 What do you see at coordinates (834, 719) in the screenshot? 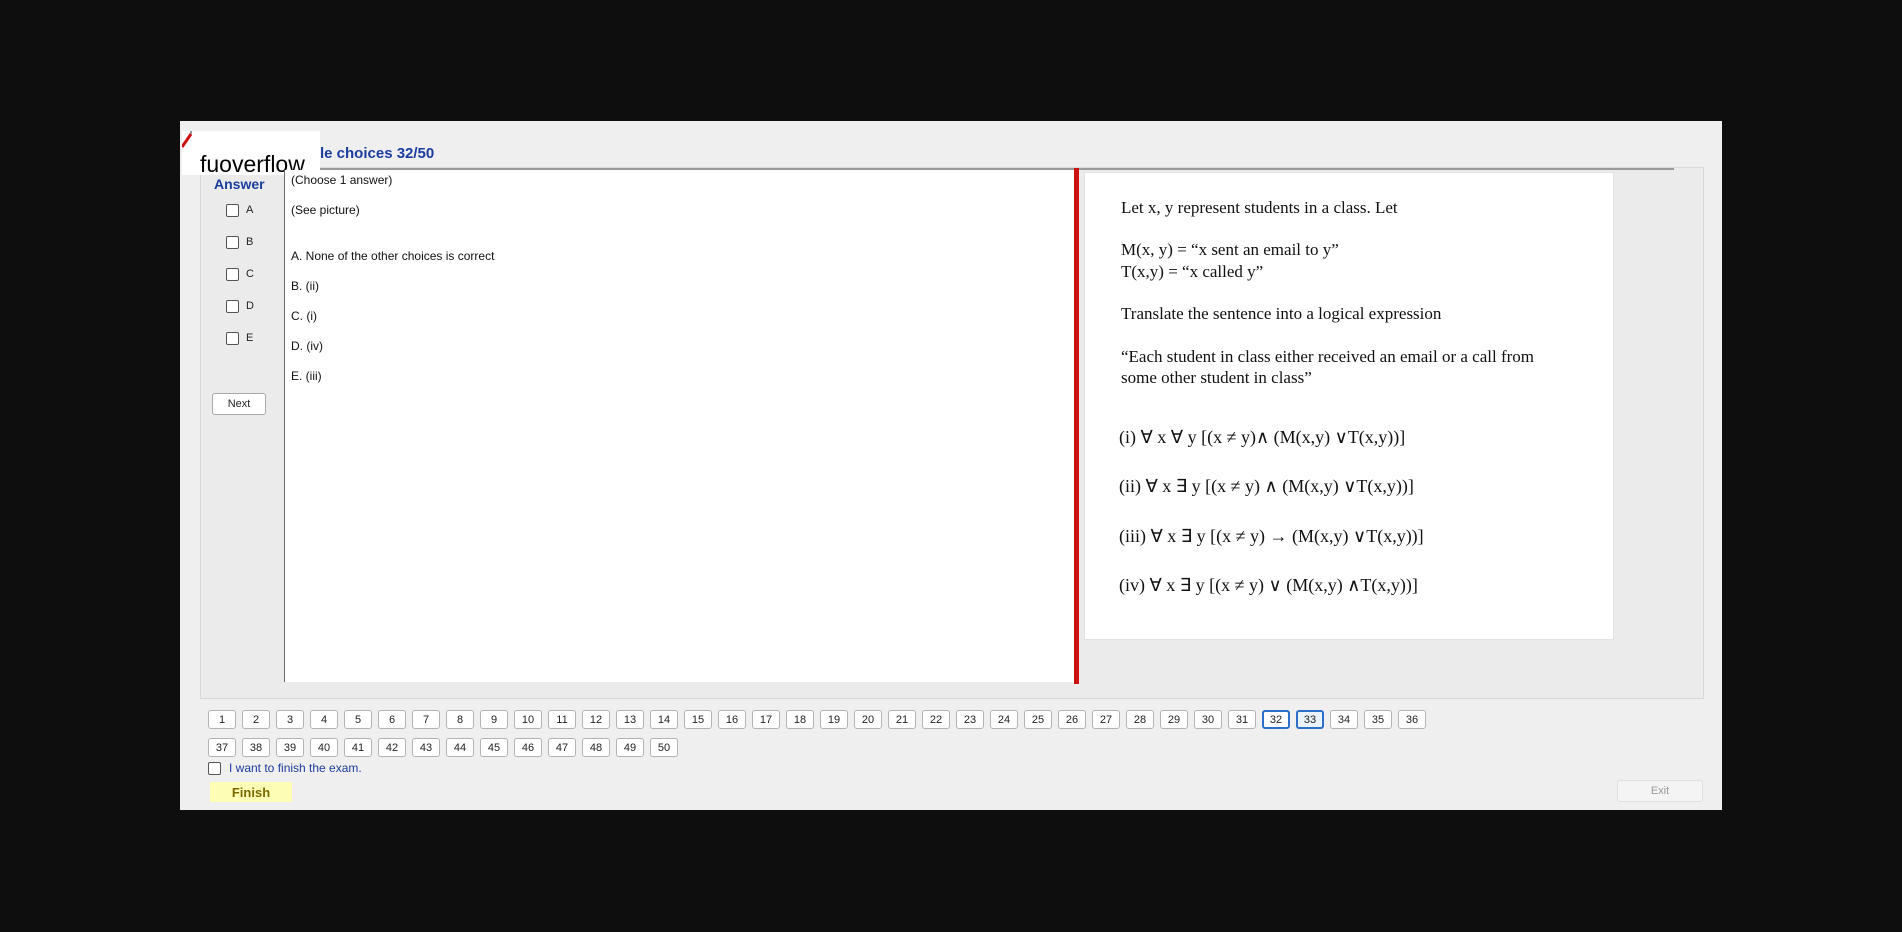
I see `page-button: 19` at bounding box center [834, 719].